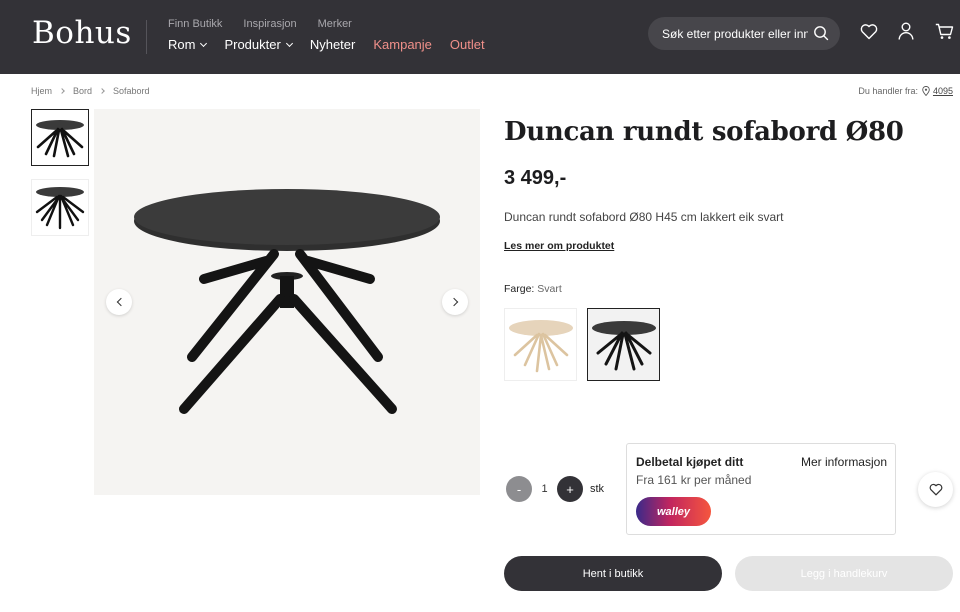 The width and height of the screenshot is (960, 612). I want to click on secondary-nav: Finn Butikk Inspirasjon Merker, so click(270, 24).